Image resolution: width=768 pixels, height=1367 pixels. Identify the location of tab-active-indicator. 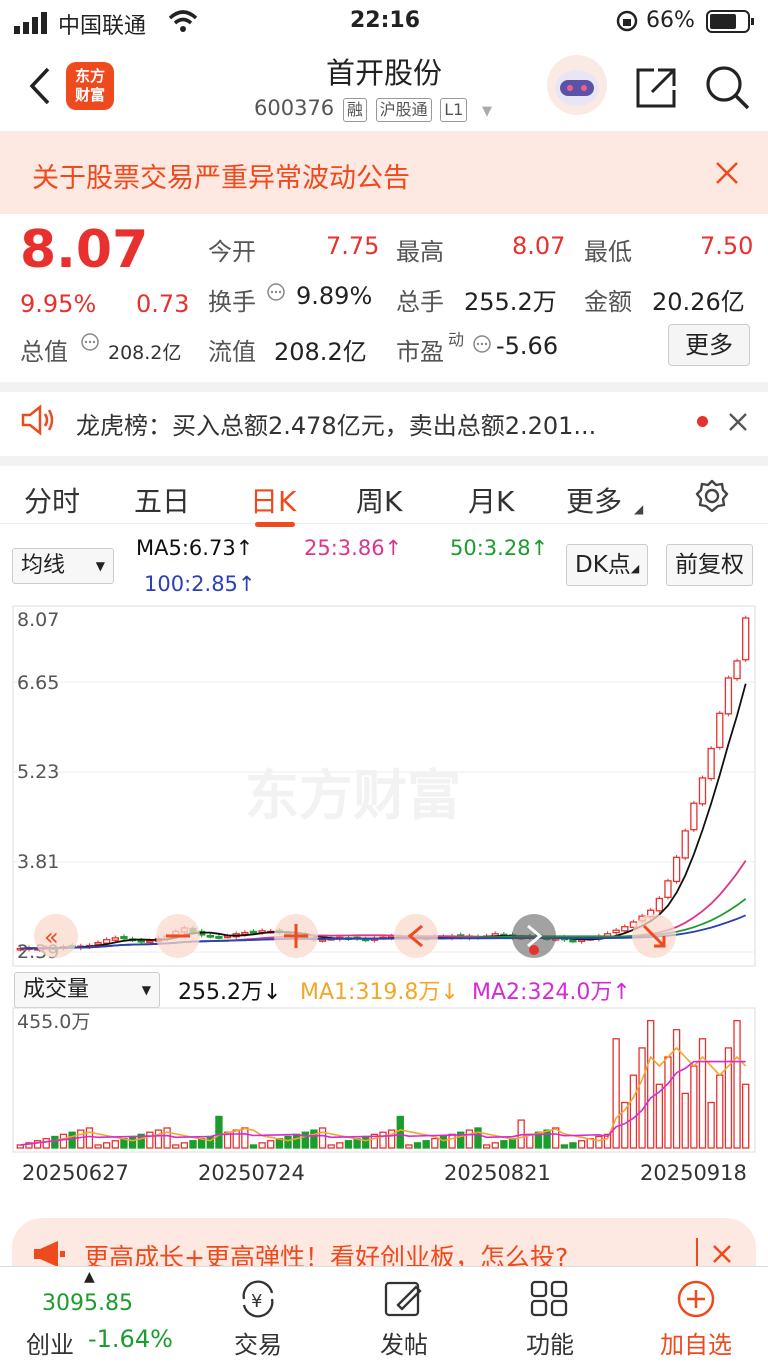
(275, 524).